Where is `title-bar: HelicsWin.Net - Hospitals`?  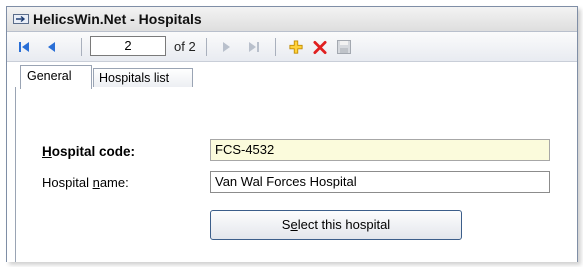
title-bar: HelicsWin.Net - Hospitals is located at coordinates (292, 19).